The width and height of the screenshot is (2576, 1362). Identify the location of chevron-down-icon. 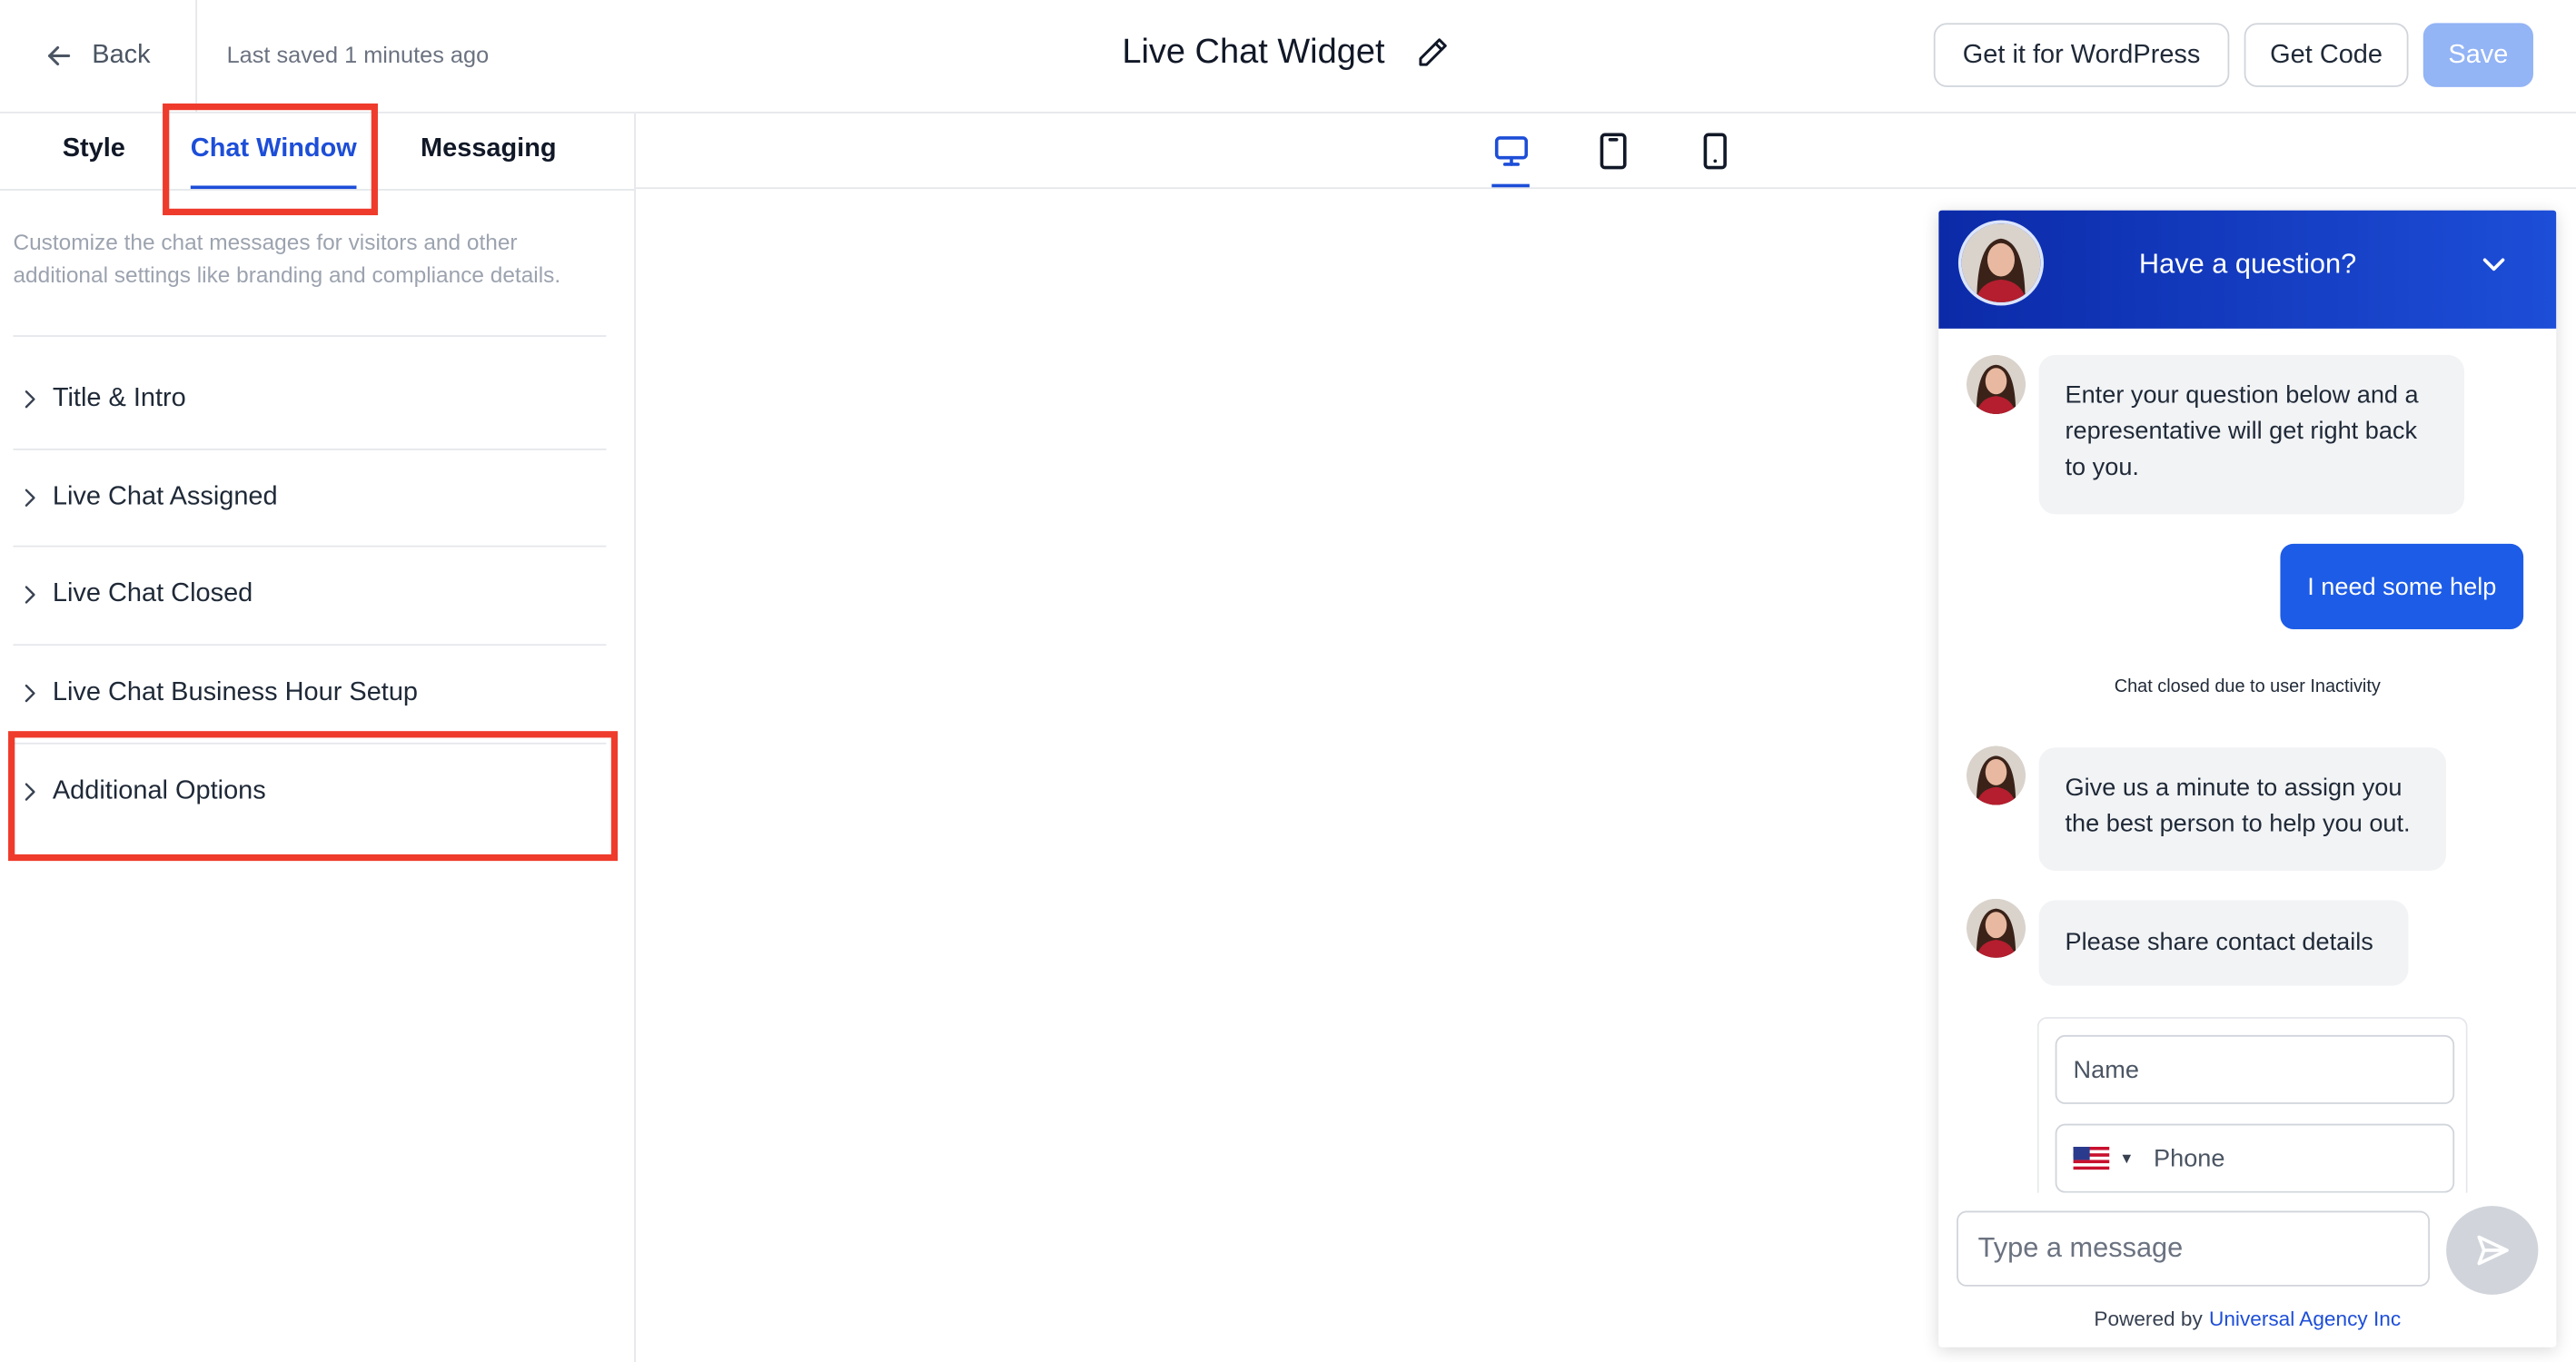
(2494, 264).